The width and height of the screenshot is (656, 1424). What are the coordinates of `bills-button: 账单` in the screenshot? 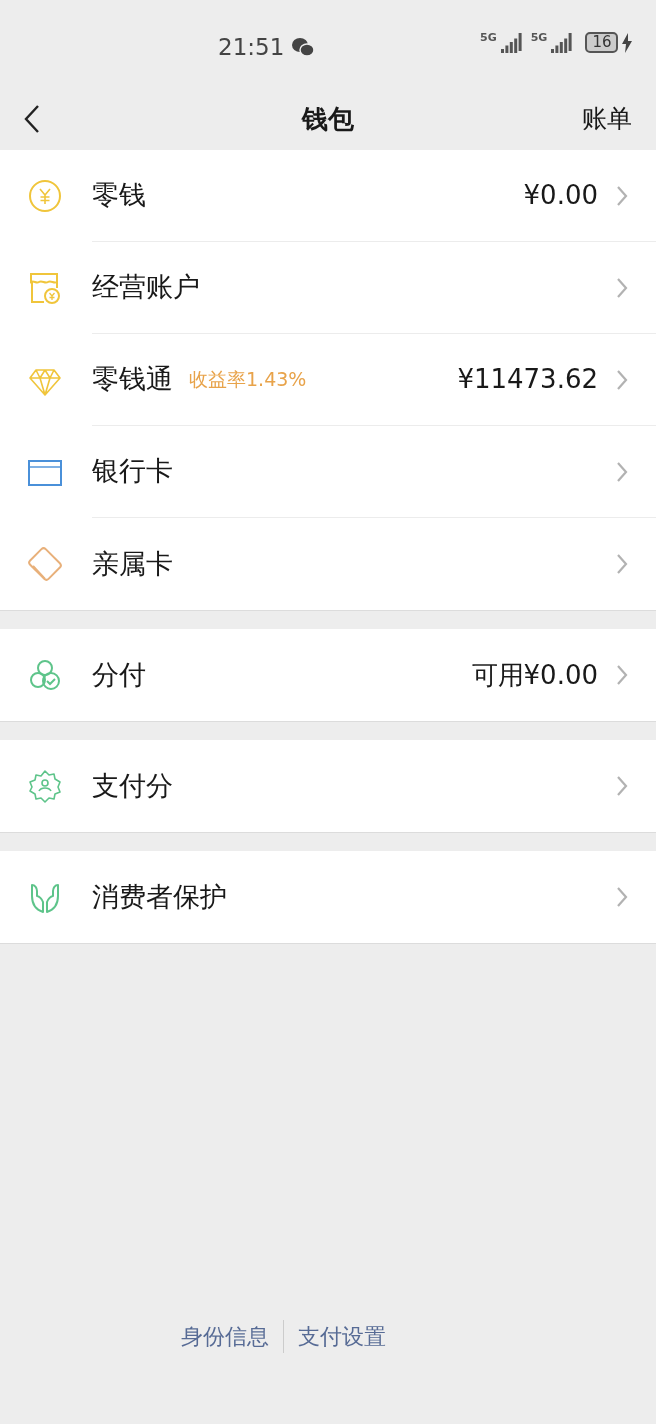 It's located at (607, 119).